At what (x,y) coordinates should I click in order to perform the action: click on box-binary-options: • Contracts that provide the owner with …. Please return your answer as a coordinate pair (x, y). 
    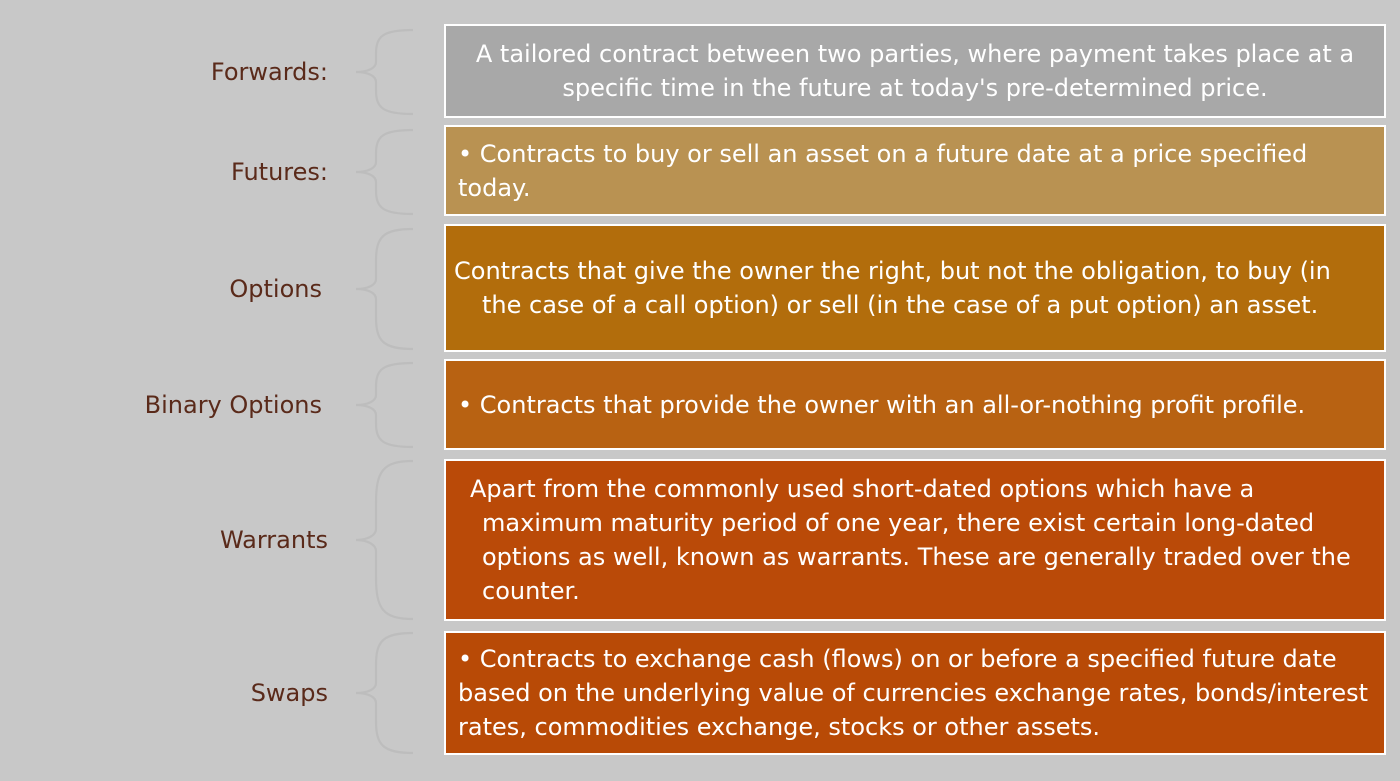
    Looking at the image, I should click on (915, 404).